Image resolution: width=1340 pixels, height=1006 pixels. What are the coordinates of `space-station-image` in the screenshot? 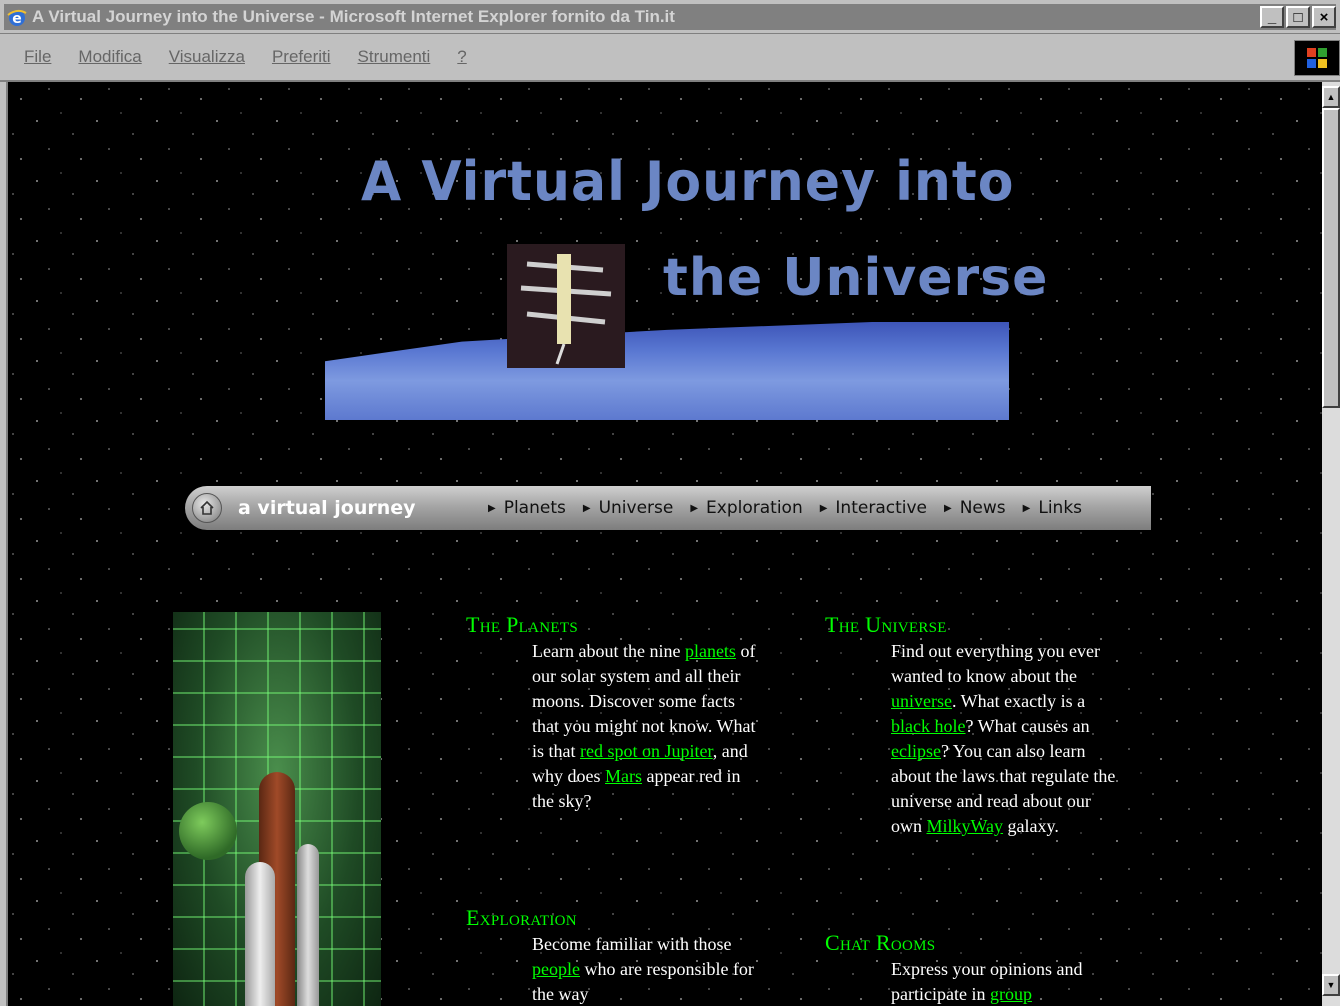 It's located at (566, 306).